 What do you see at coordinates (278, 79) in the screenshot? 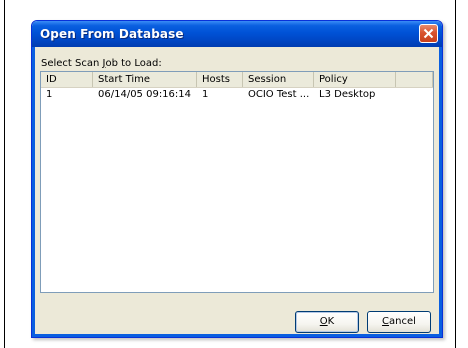
I see `column-header-session: Session` at bounding box center [278, 79].